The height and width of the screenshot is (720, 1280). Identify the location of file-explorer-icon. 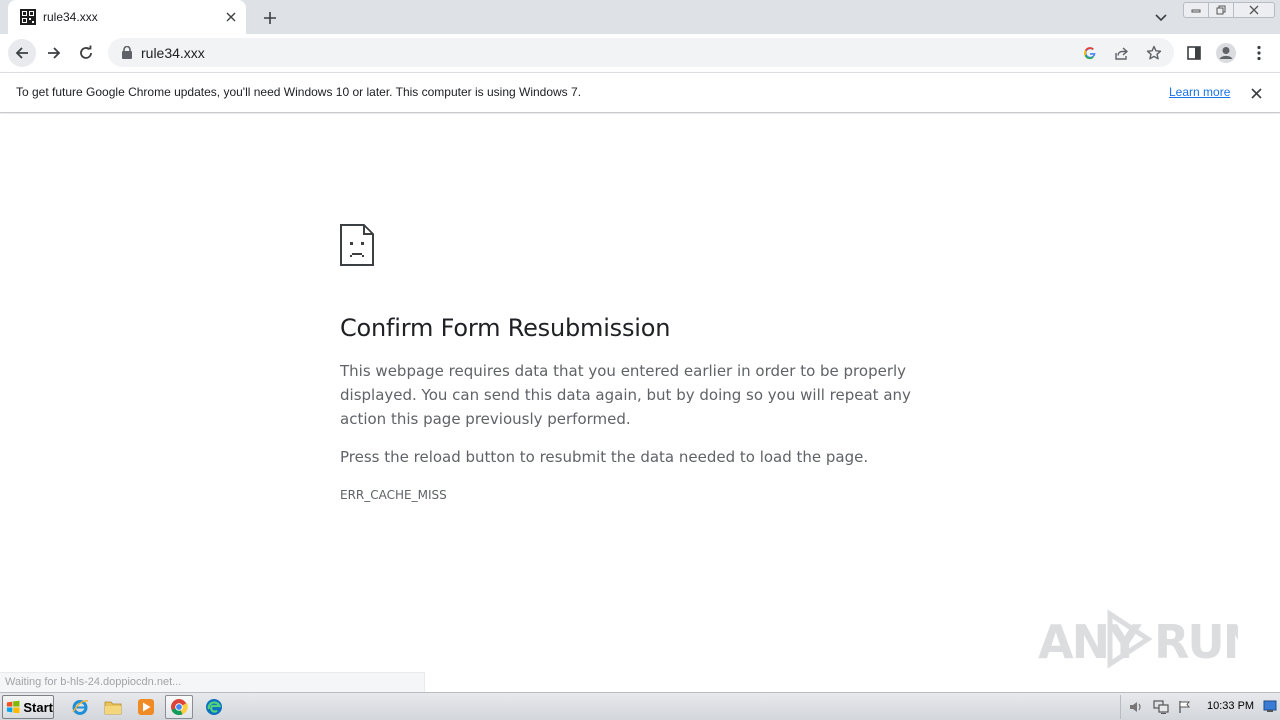
(113, 707).